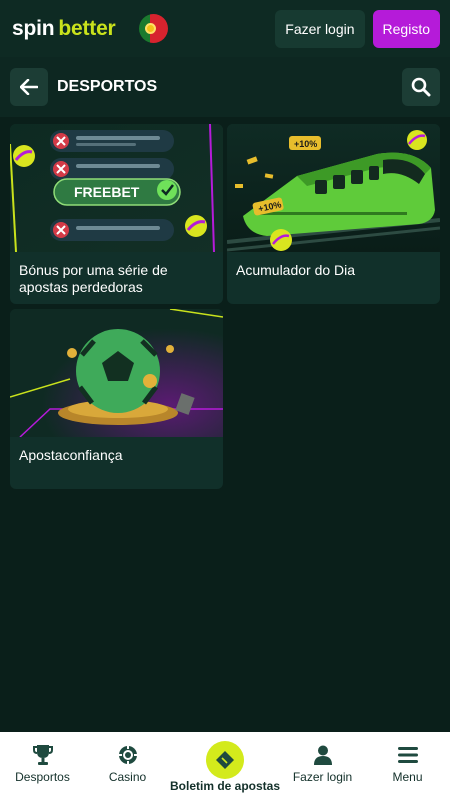  What do you see at coordinates (42, 777) in the screenshot?
I see `nav-label: Desportos` at bounding box center [42, 777].